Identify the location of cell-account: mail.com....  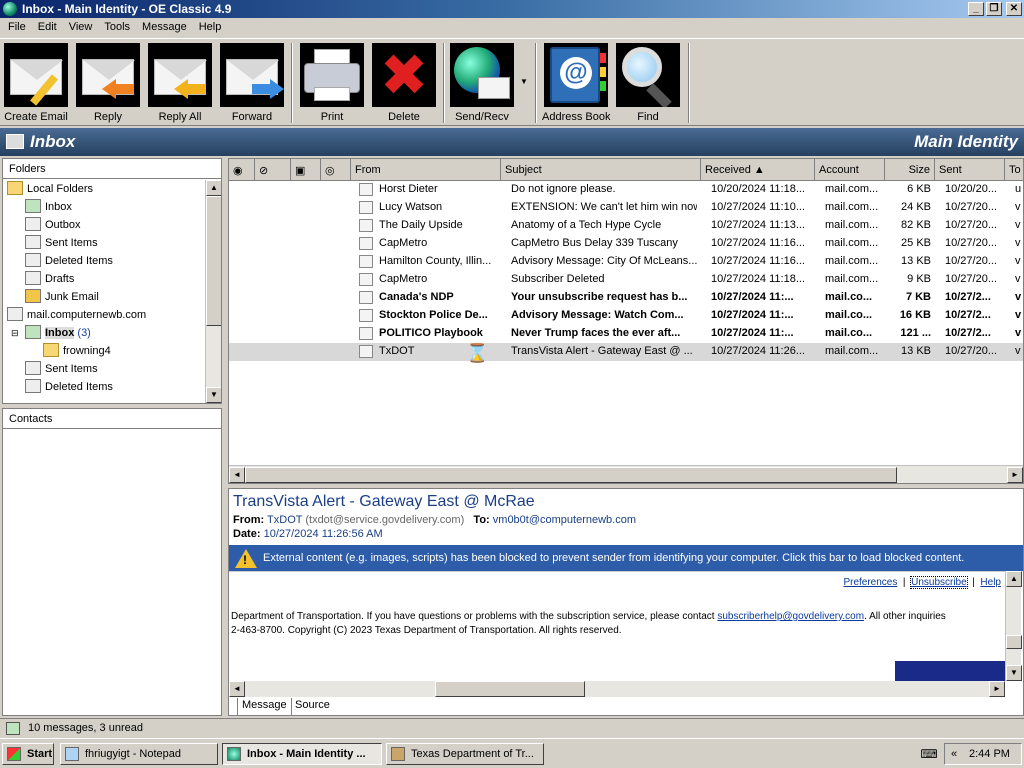
(852, 351).